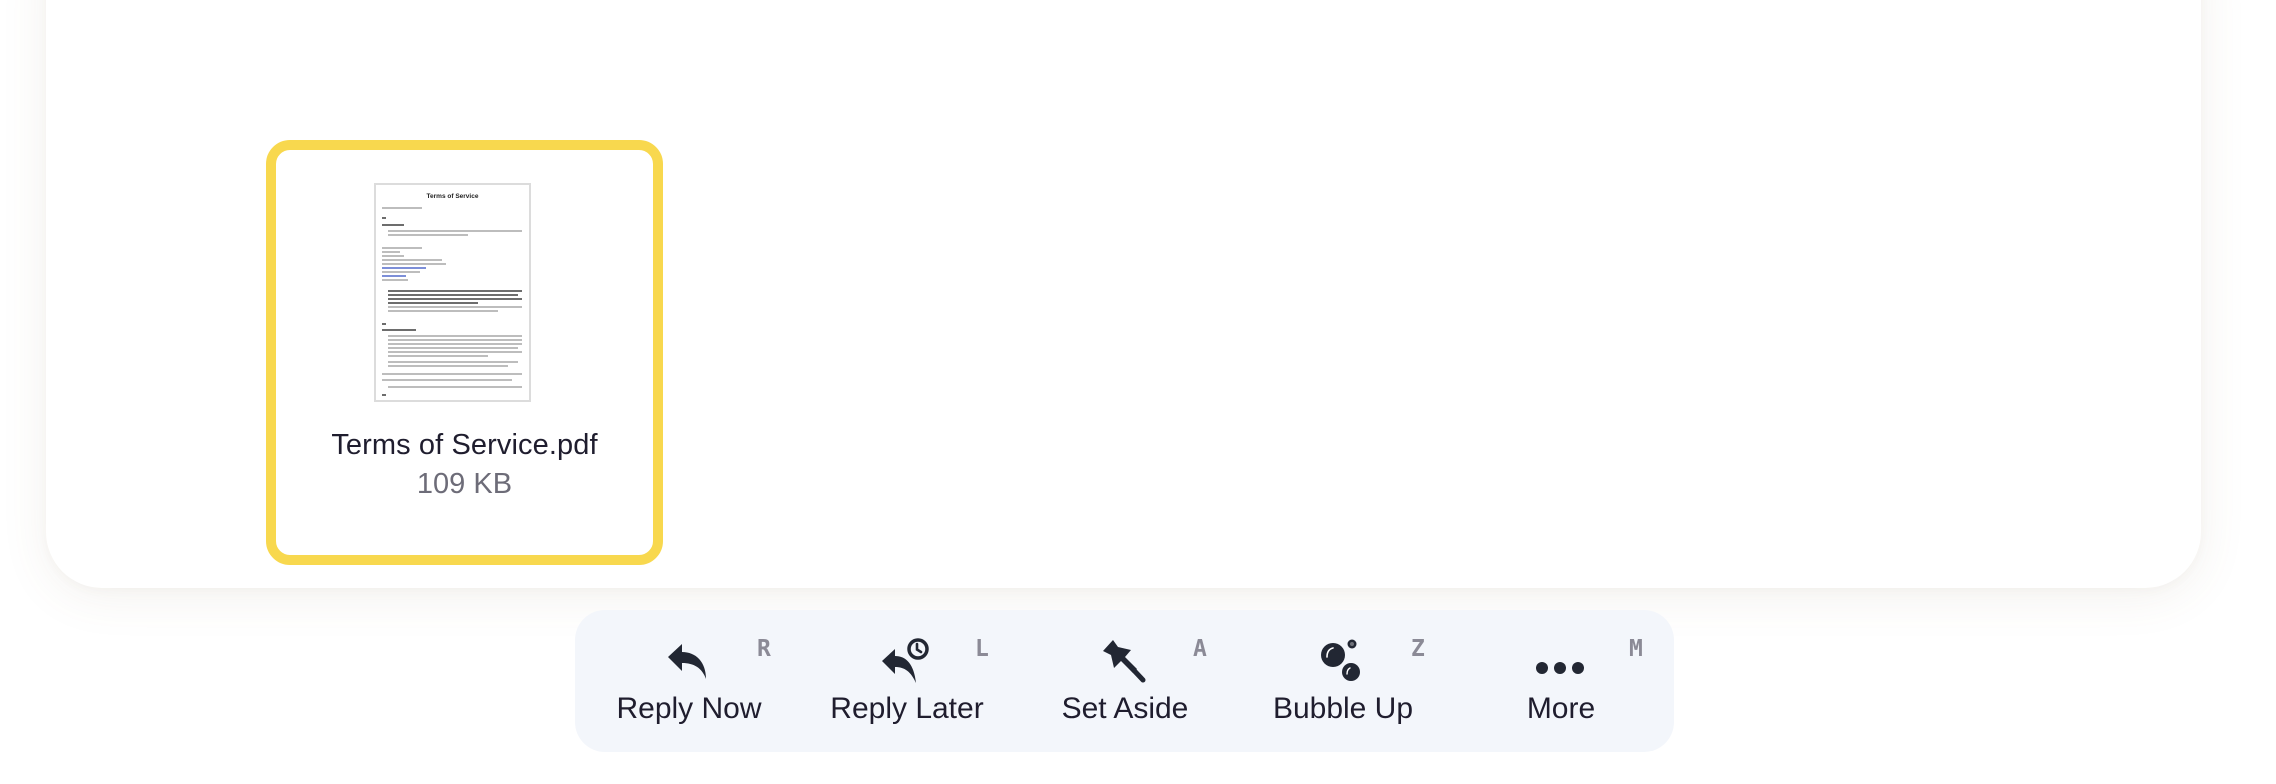 This screenshot has width=2276, height=784. Describe the element at coordinates (1200, 649) in the screenshot. I see `shortcut-key: A` at that location.